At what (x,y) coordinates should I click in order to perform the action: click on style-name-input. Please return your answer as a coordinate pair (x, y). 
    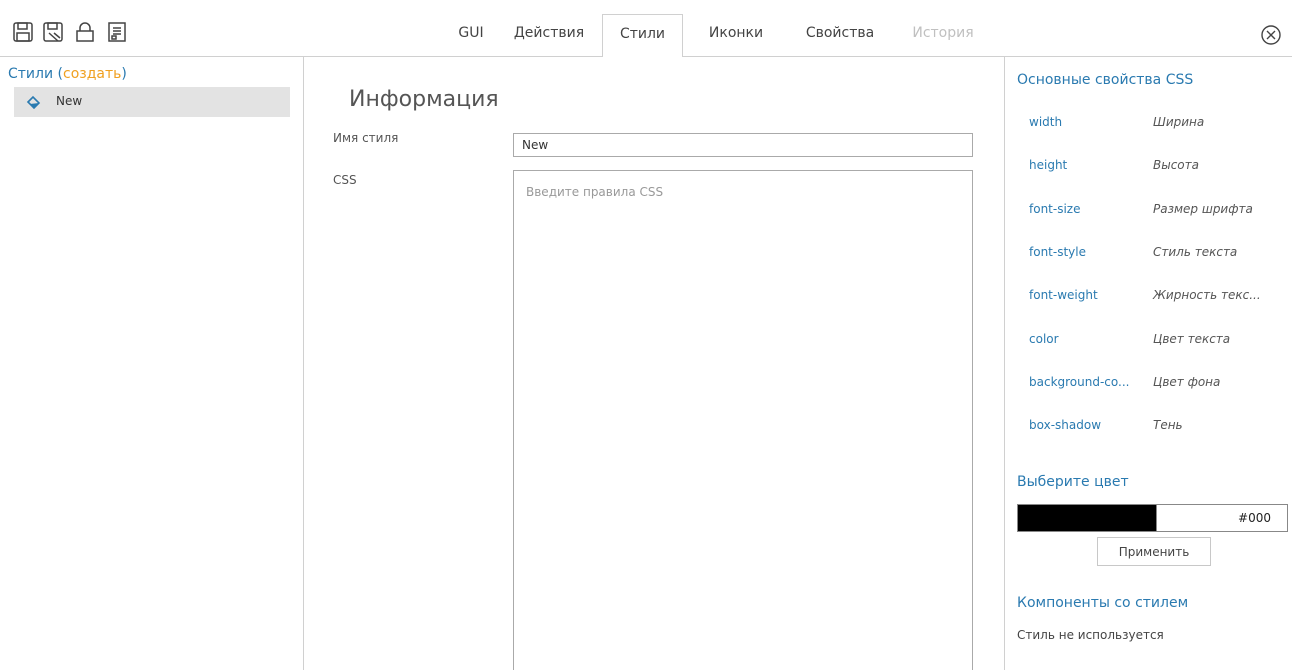
    Looking at the image, I should click on (743, 145).